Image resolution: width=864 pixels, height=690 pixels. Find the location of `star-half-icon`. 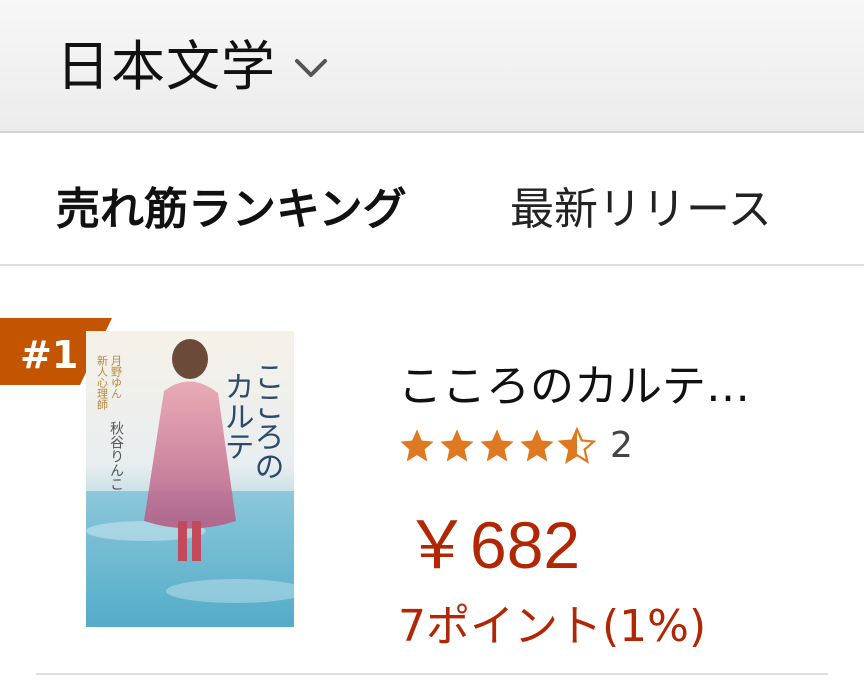

star-half-icon is located at coordinates (577, 445).